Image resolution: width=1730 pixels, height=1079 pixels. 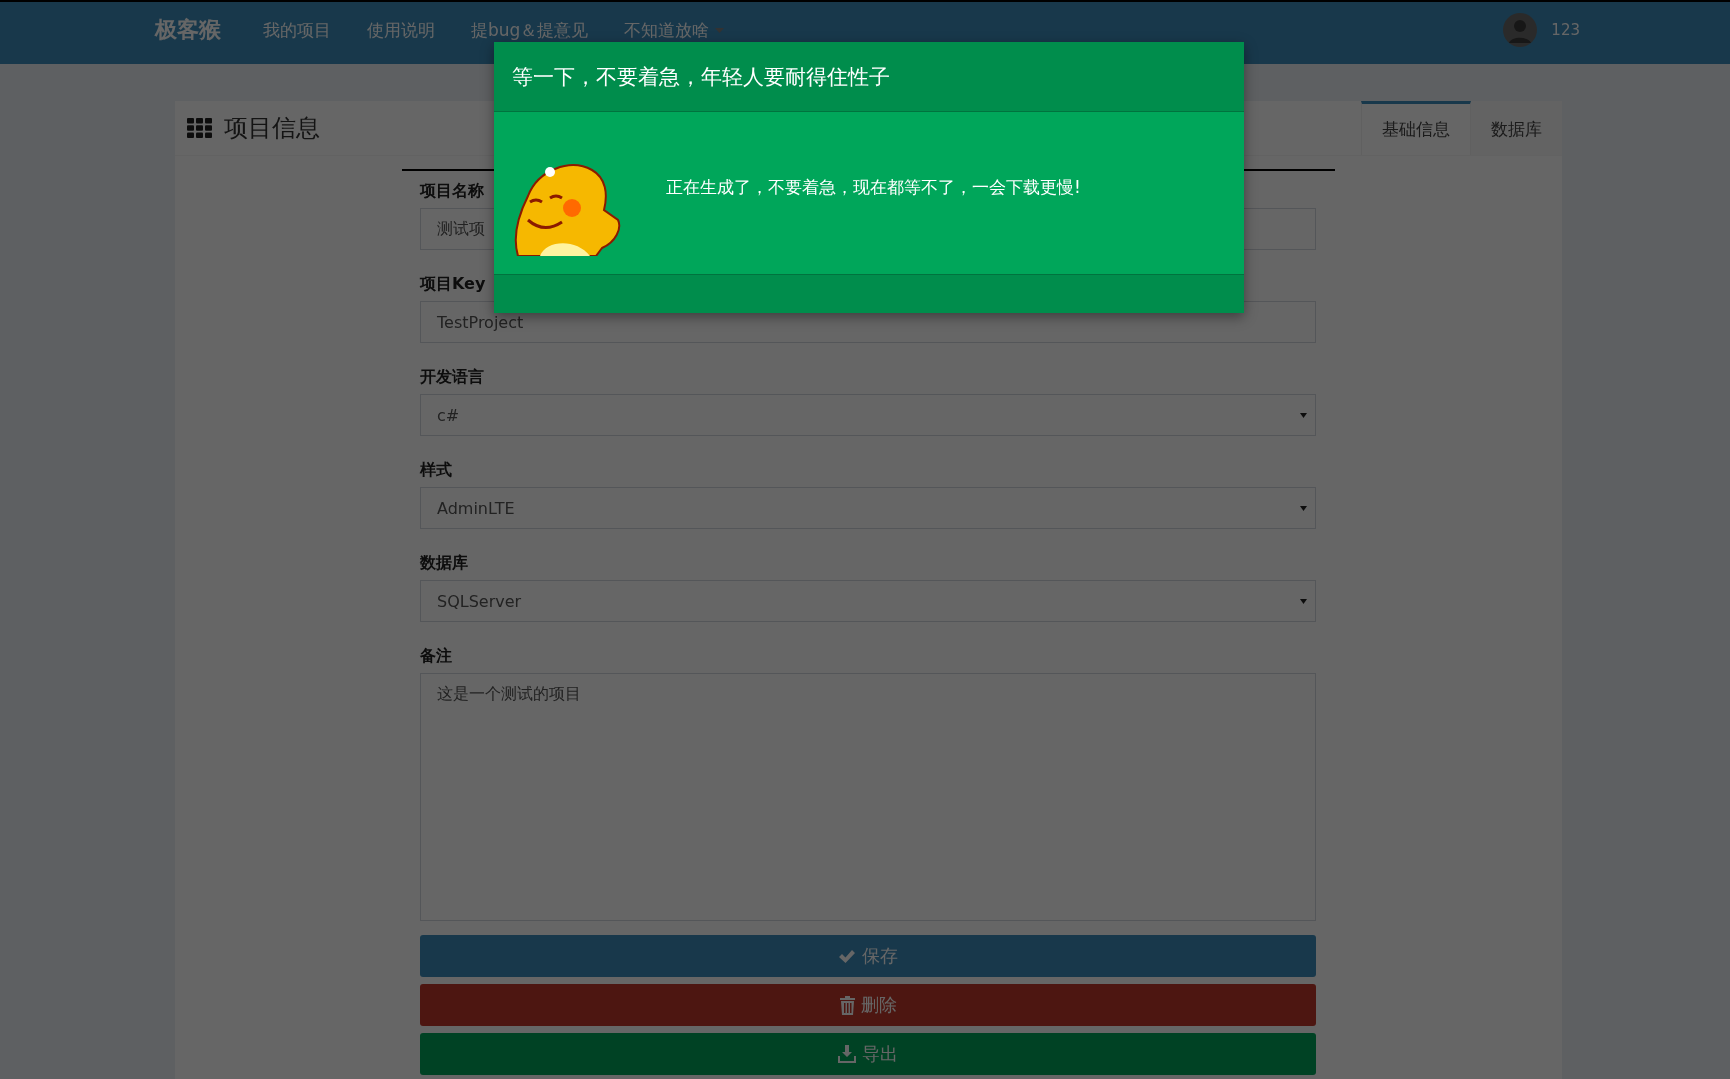 I want to click on download-icon, so click(x=847, y=1054).